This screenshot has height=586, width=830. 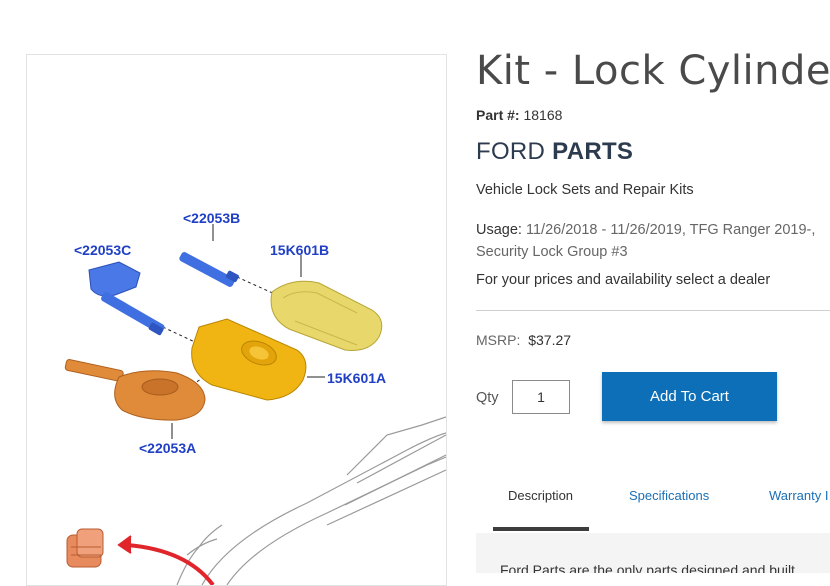 What do you see at coordinates (543, 115) in the screenshot?
I see `part-number-value: 18168` at bounding box center [543, 115].